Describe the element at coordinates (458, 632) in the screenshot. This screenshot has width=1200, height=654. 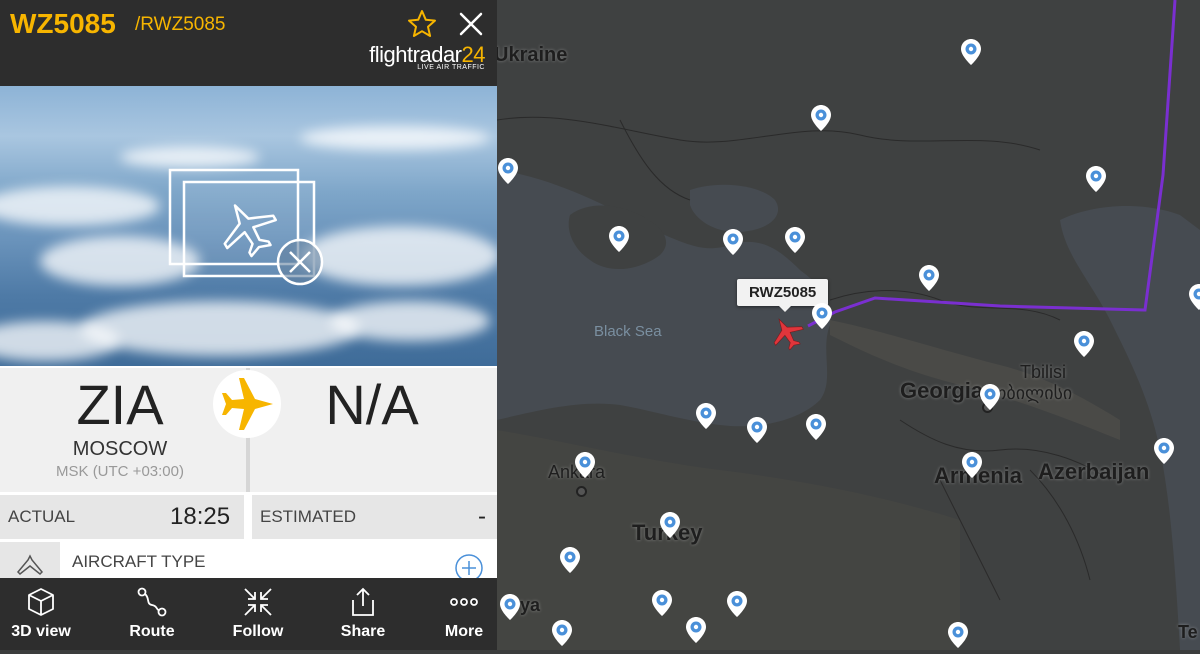
I see `toolbar-more-label: More` at that location.